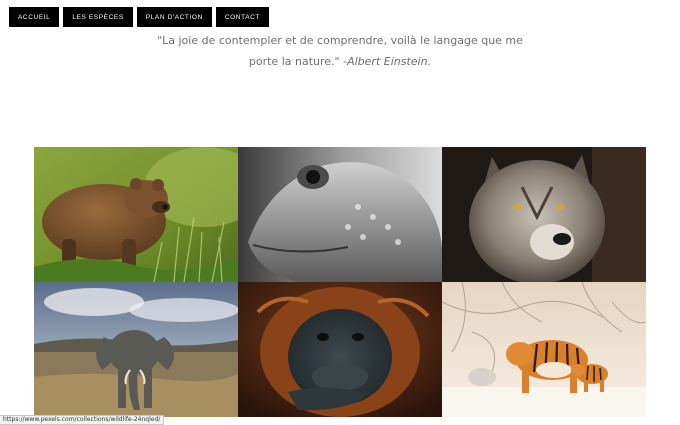  I want to click on tigers-photo, so click(544, 349).